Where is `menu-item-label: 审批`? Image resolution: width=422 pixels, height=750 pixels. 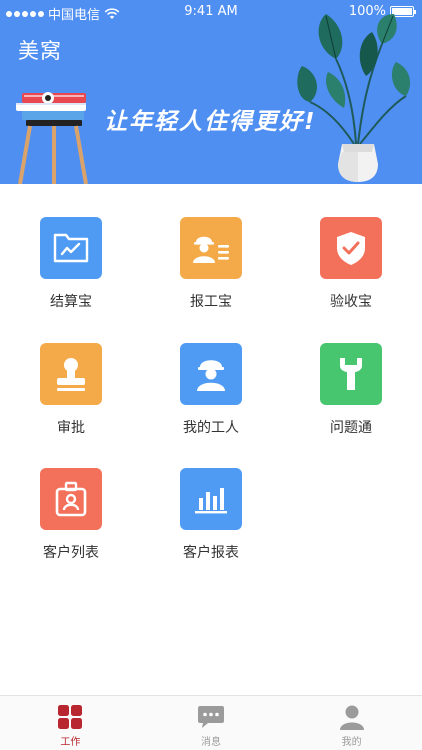
menu-item-label: 审批 is located at coordinates (71, 428).